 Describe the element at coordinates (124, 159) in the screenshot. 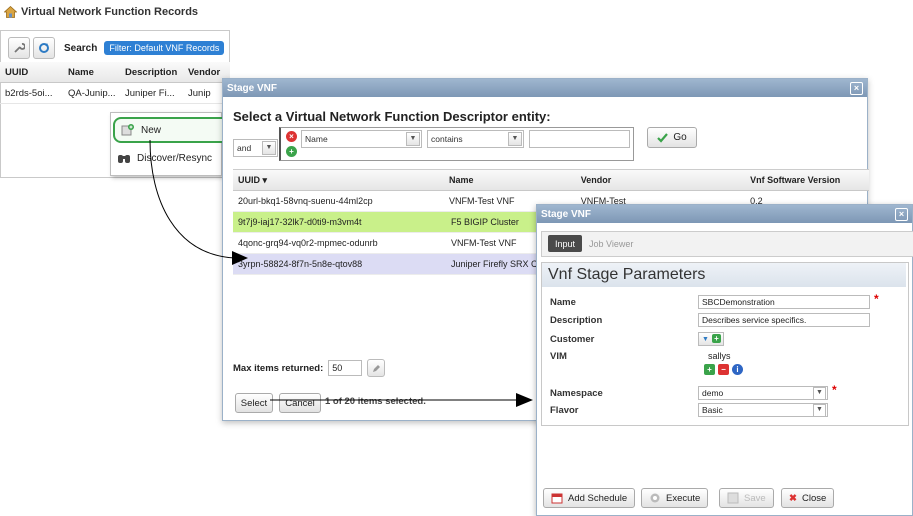

I see `binoculars-icon` at that location.